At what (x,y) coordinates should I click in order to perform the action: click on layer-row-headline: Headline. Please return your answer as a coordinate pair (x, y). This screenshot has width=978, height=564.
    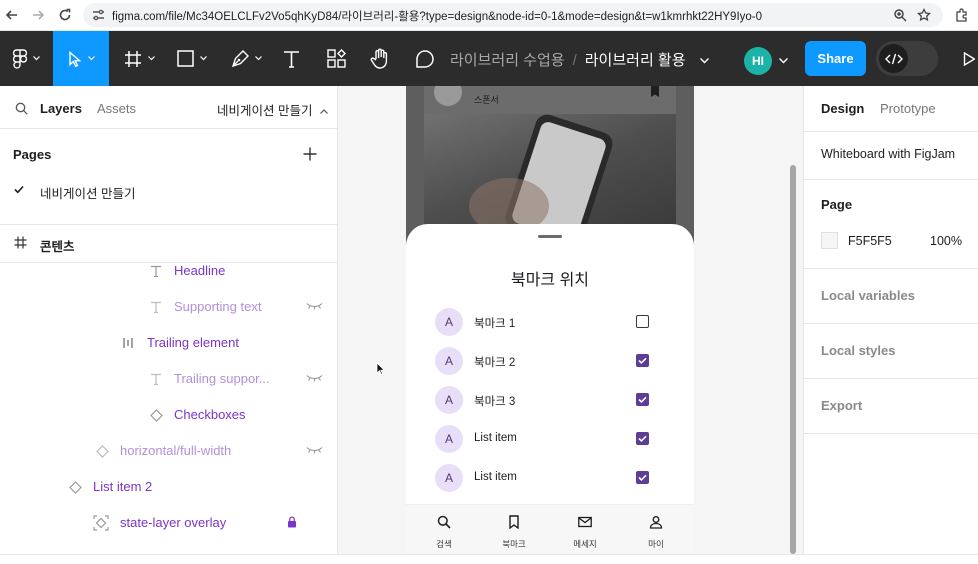
    Looking at the image, I should click on (168, 271).